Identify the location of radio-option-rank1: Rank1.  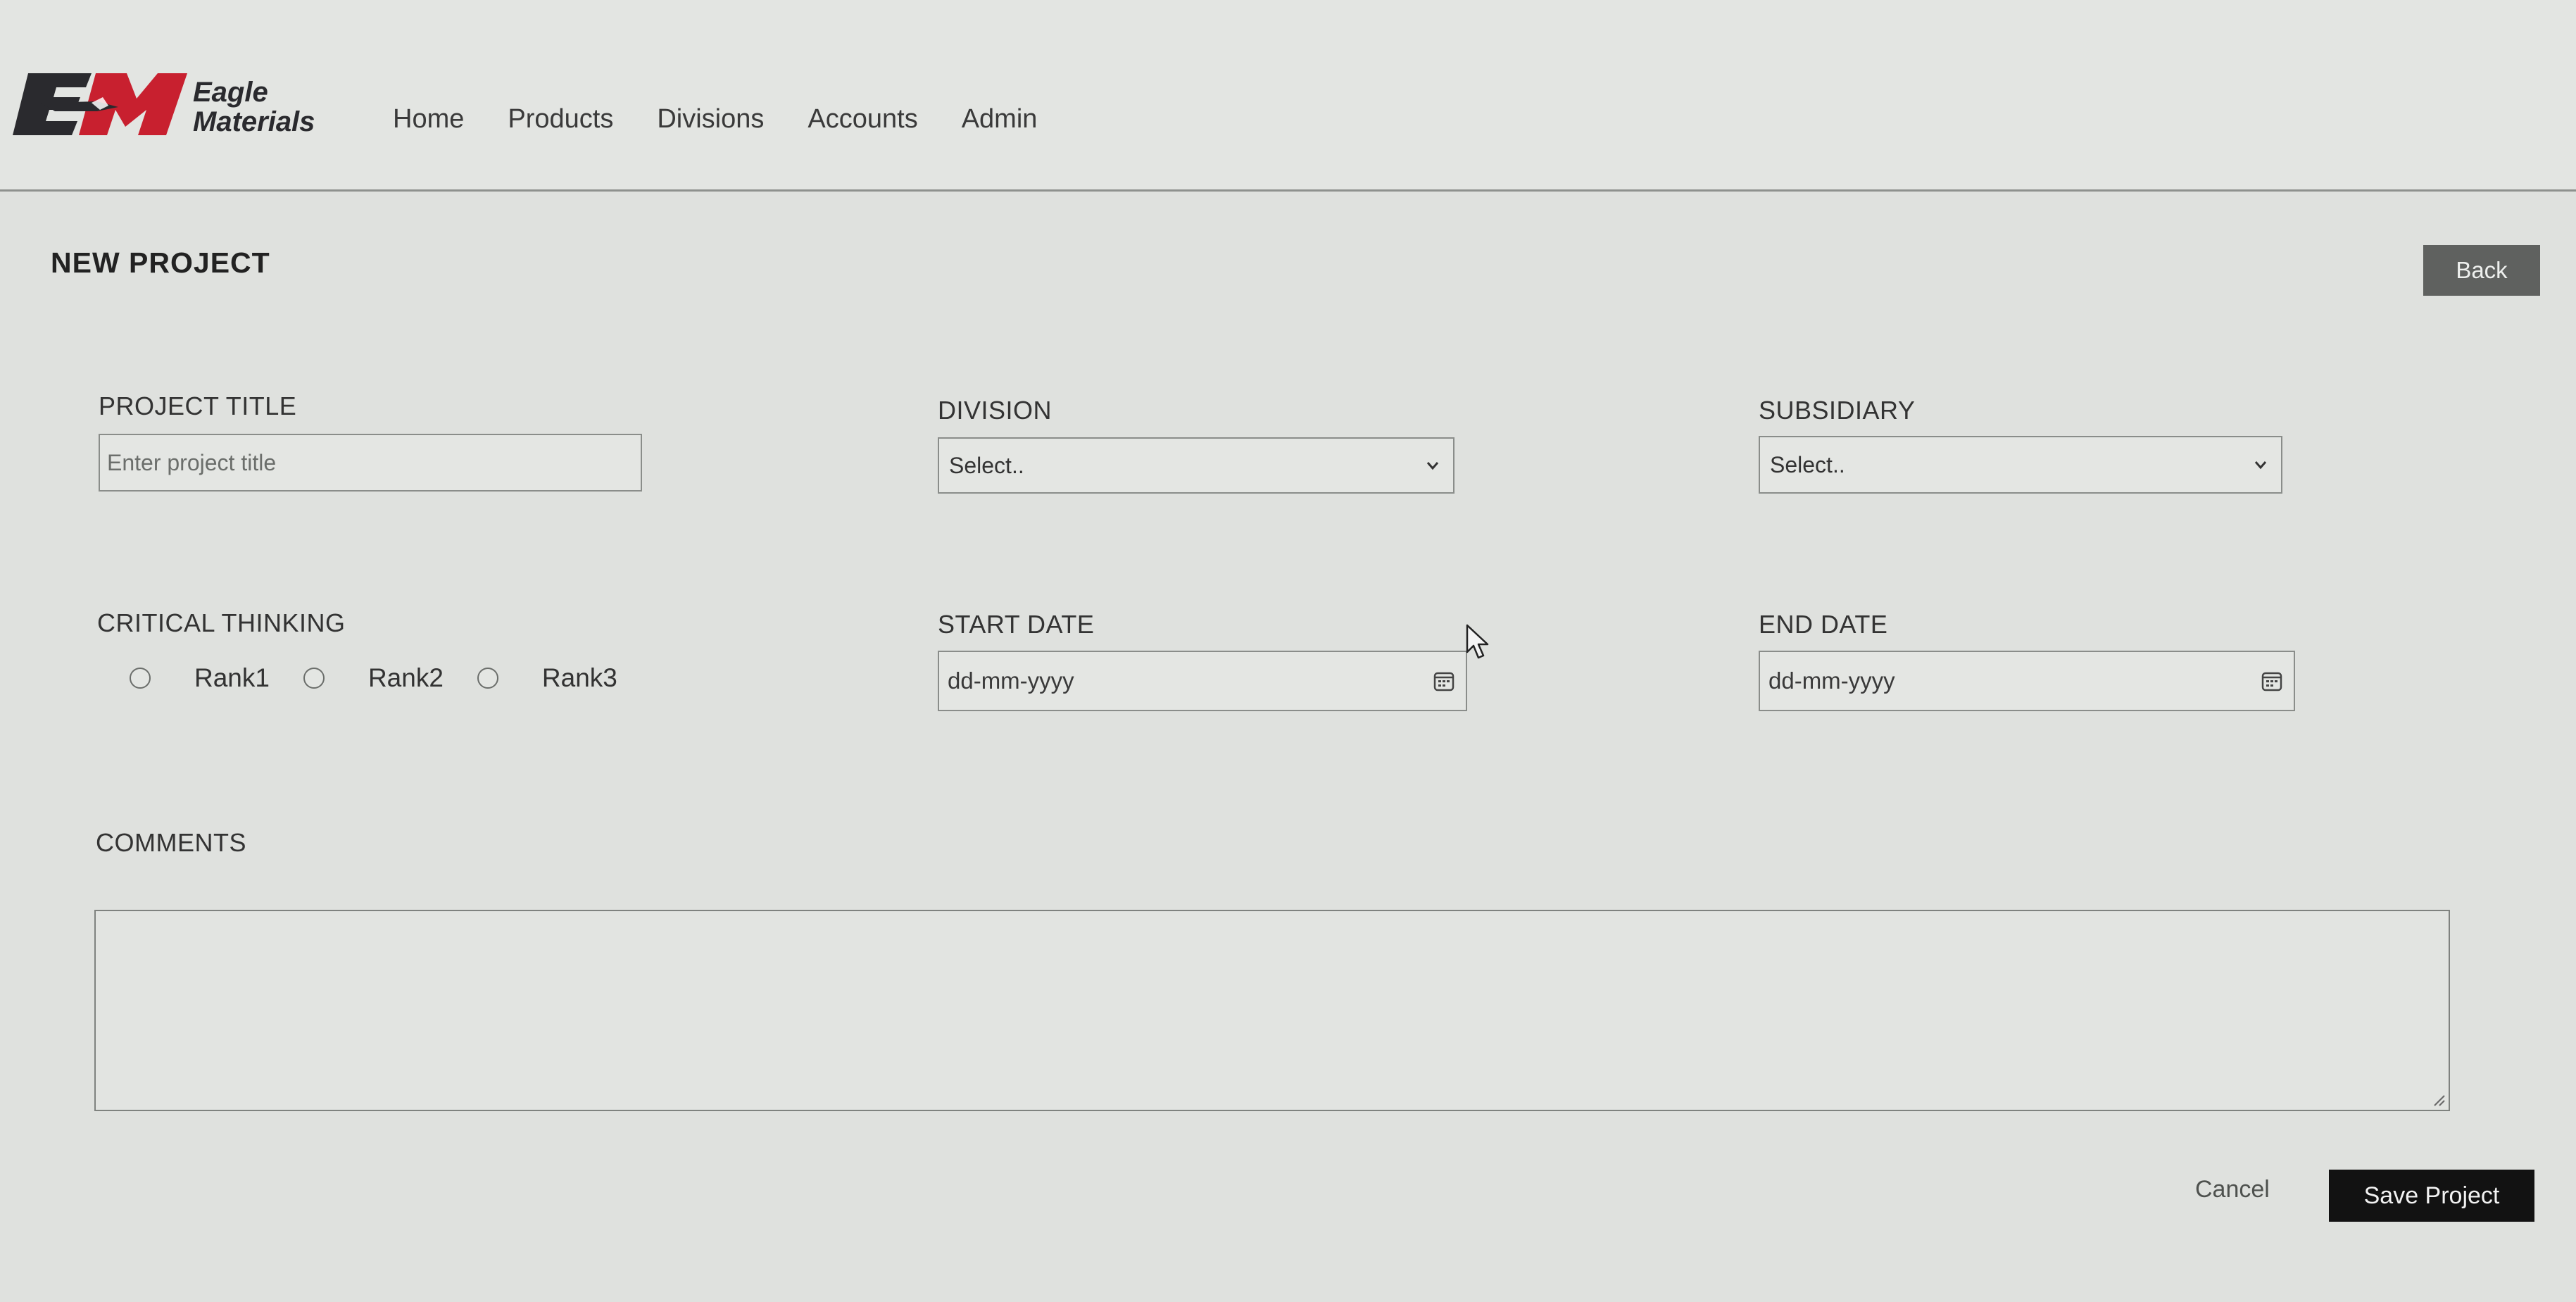
(200, 678).